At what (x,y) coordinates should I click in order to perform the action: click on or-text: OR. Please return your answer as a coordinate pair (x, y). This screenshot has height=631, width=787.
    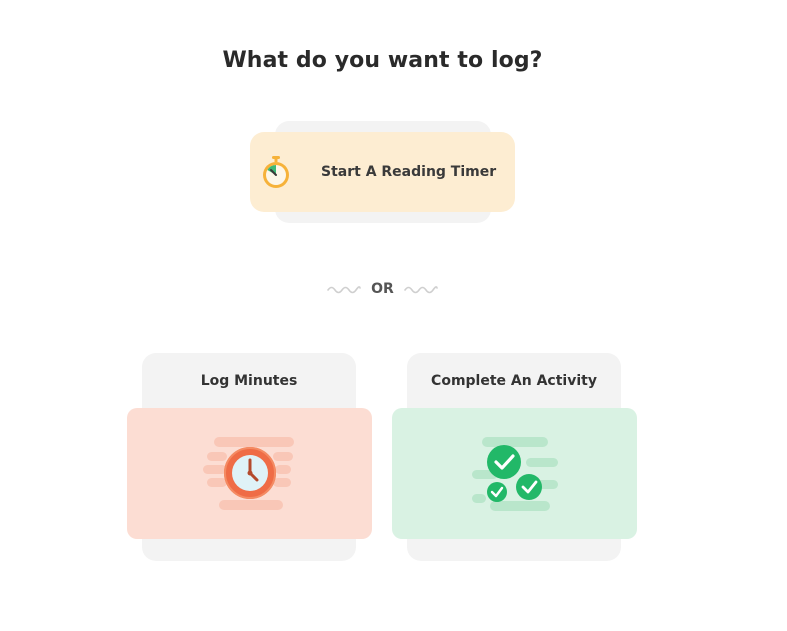
    Looking at the image, I should click on (382, 289).